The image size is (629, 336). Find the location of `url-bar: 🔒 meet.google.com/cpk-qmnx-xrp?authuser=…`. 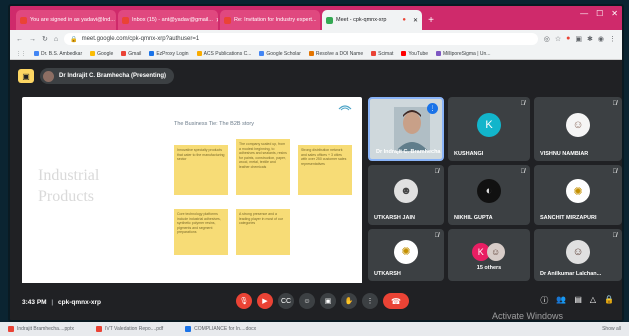

url-bar: 🔒 meet.google.com/cpk-qmnx-xrp?authuser=… is located at coordinates (301, 39).